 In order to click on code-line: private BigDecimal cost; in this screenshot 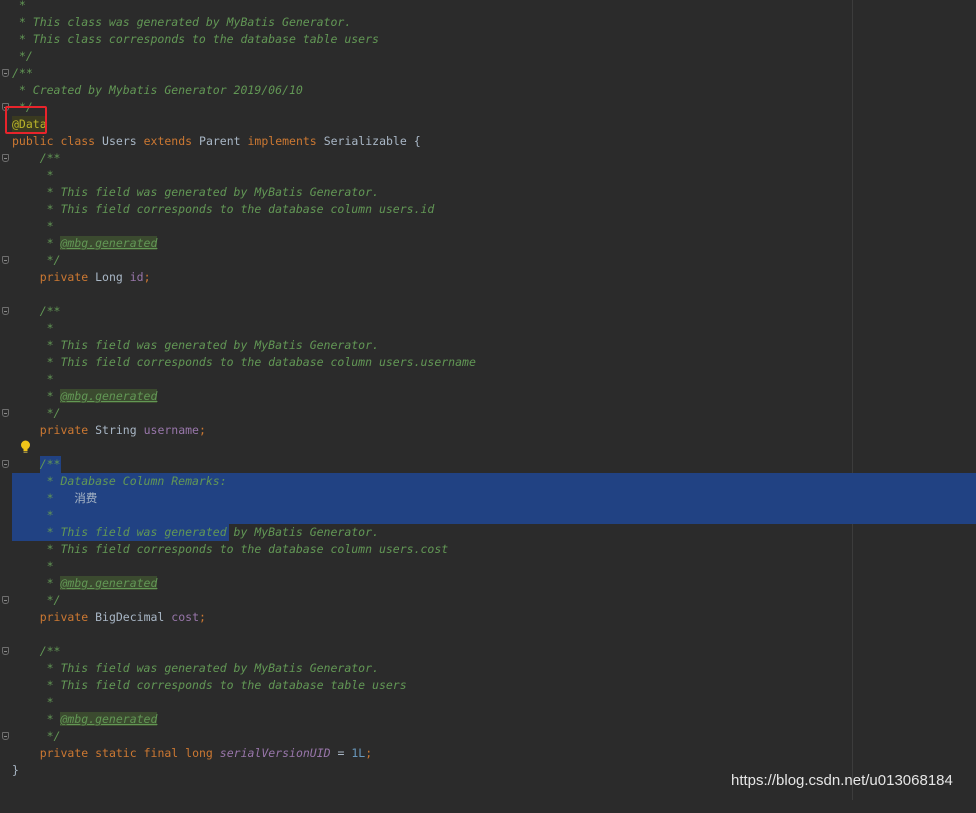, I will do `click(122, 617)`.